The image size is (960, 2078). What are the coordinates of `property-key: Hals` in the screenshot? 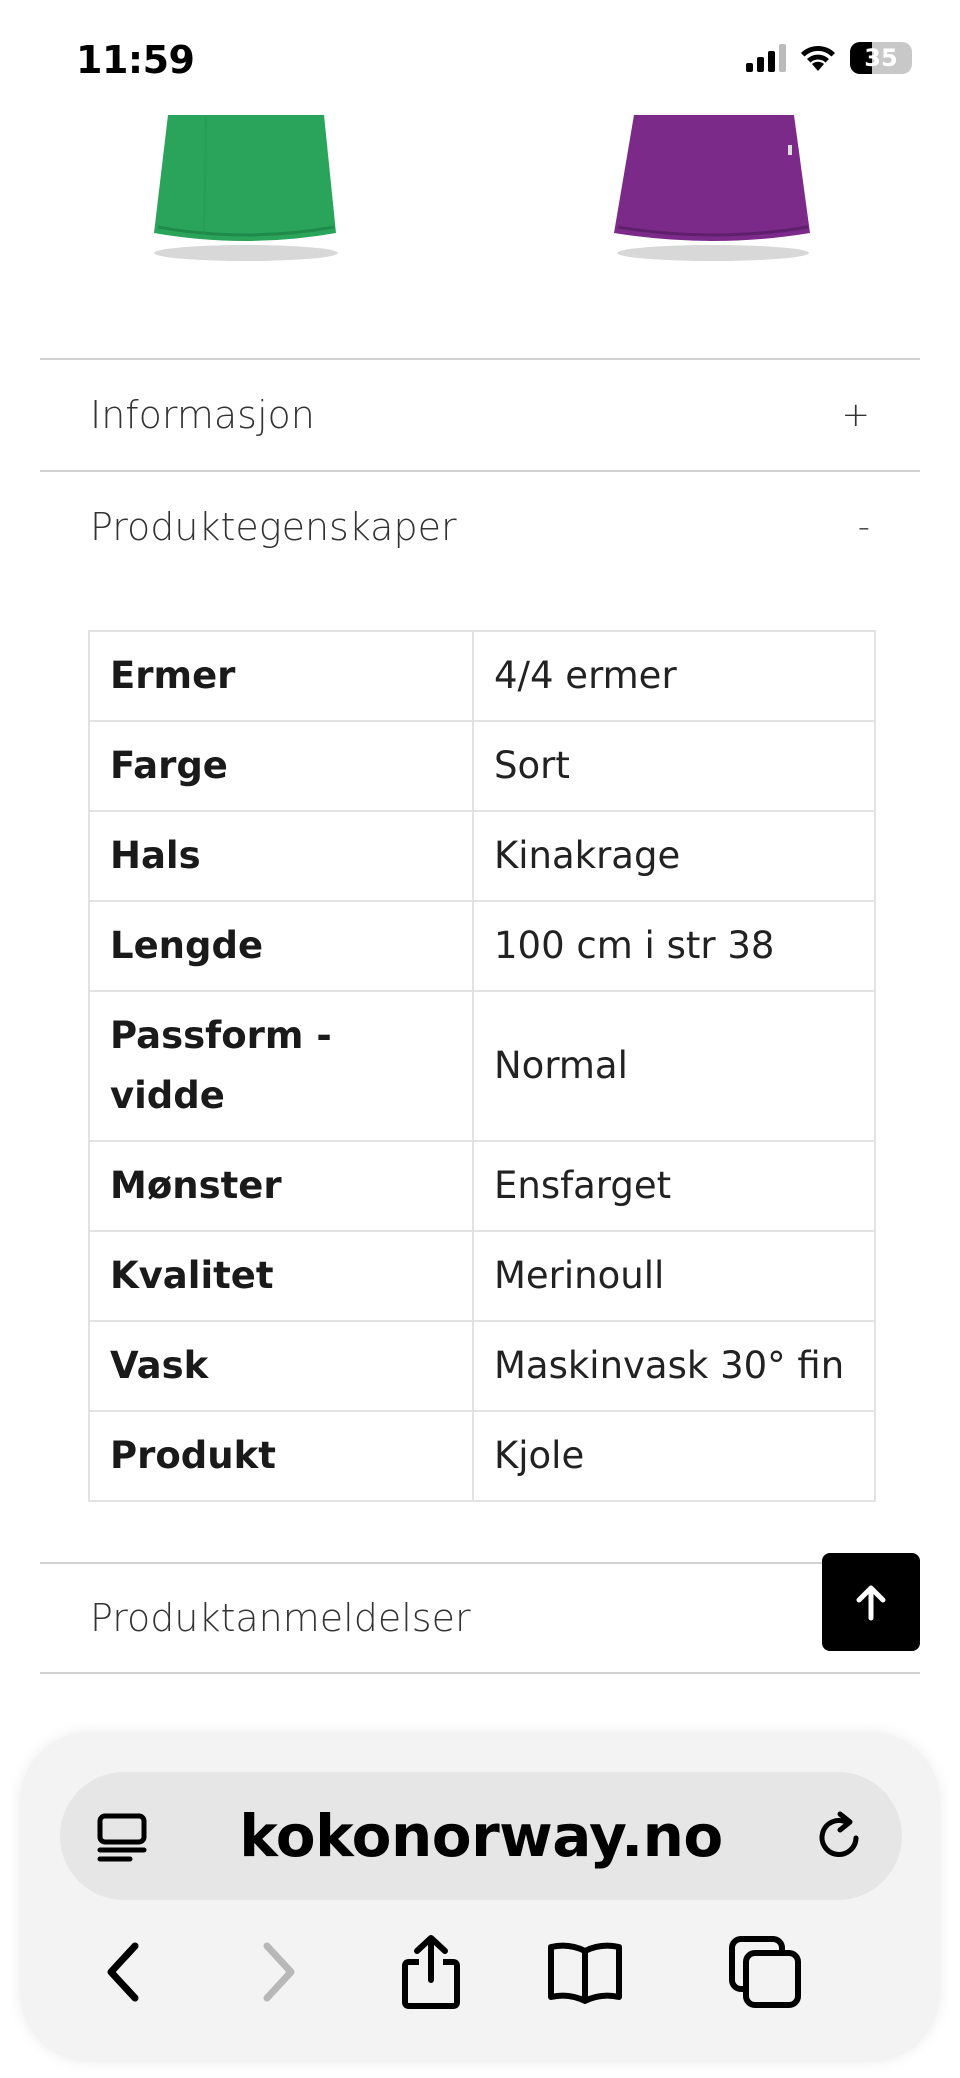 It's located at (281, 856).